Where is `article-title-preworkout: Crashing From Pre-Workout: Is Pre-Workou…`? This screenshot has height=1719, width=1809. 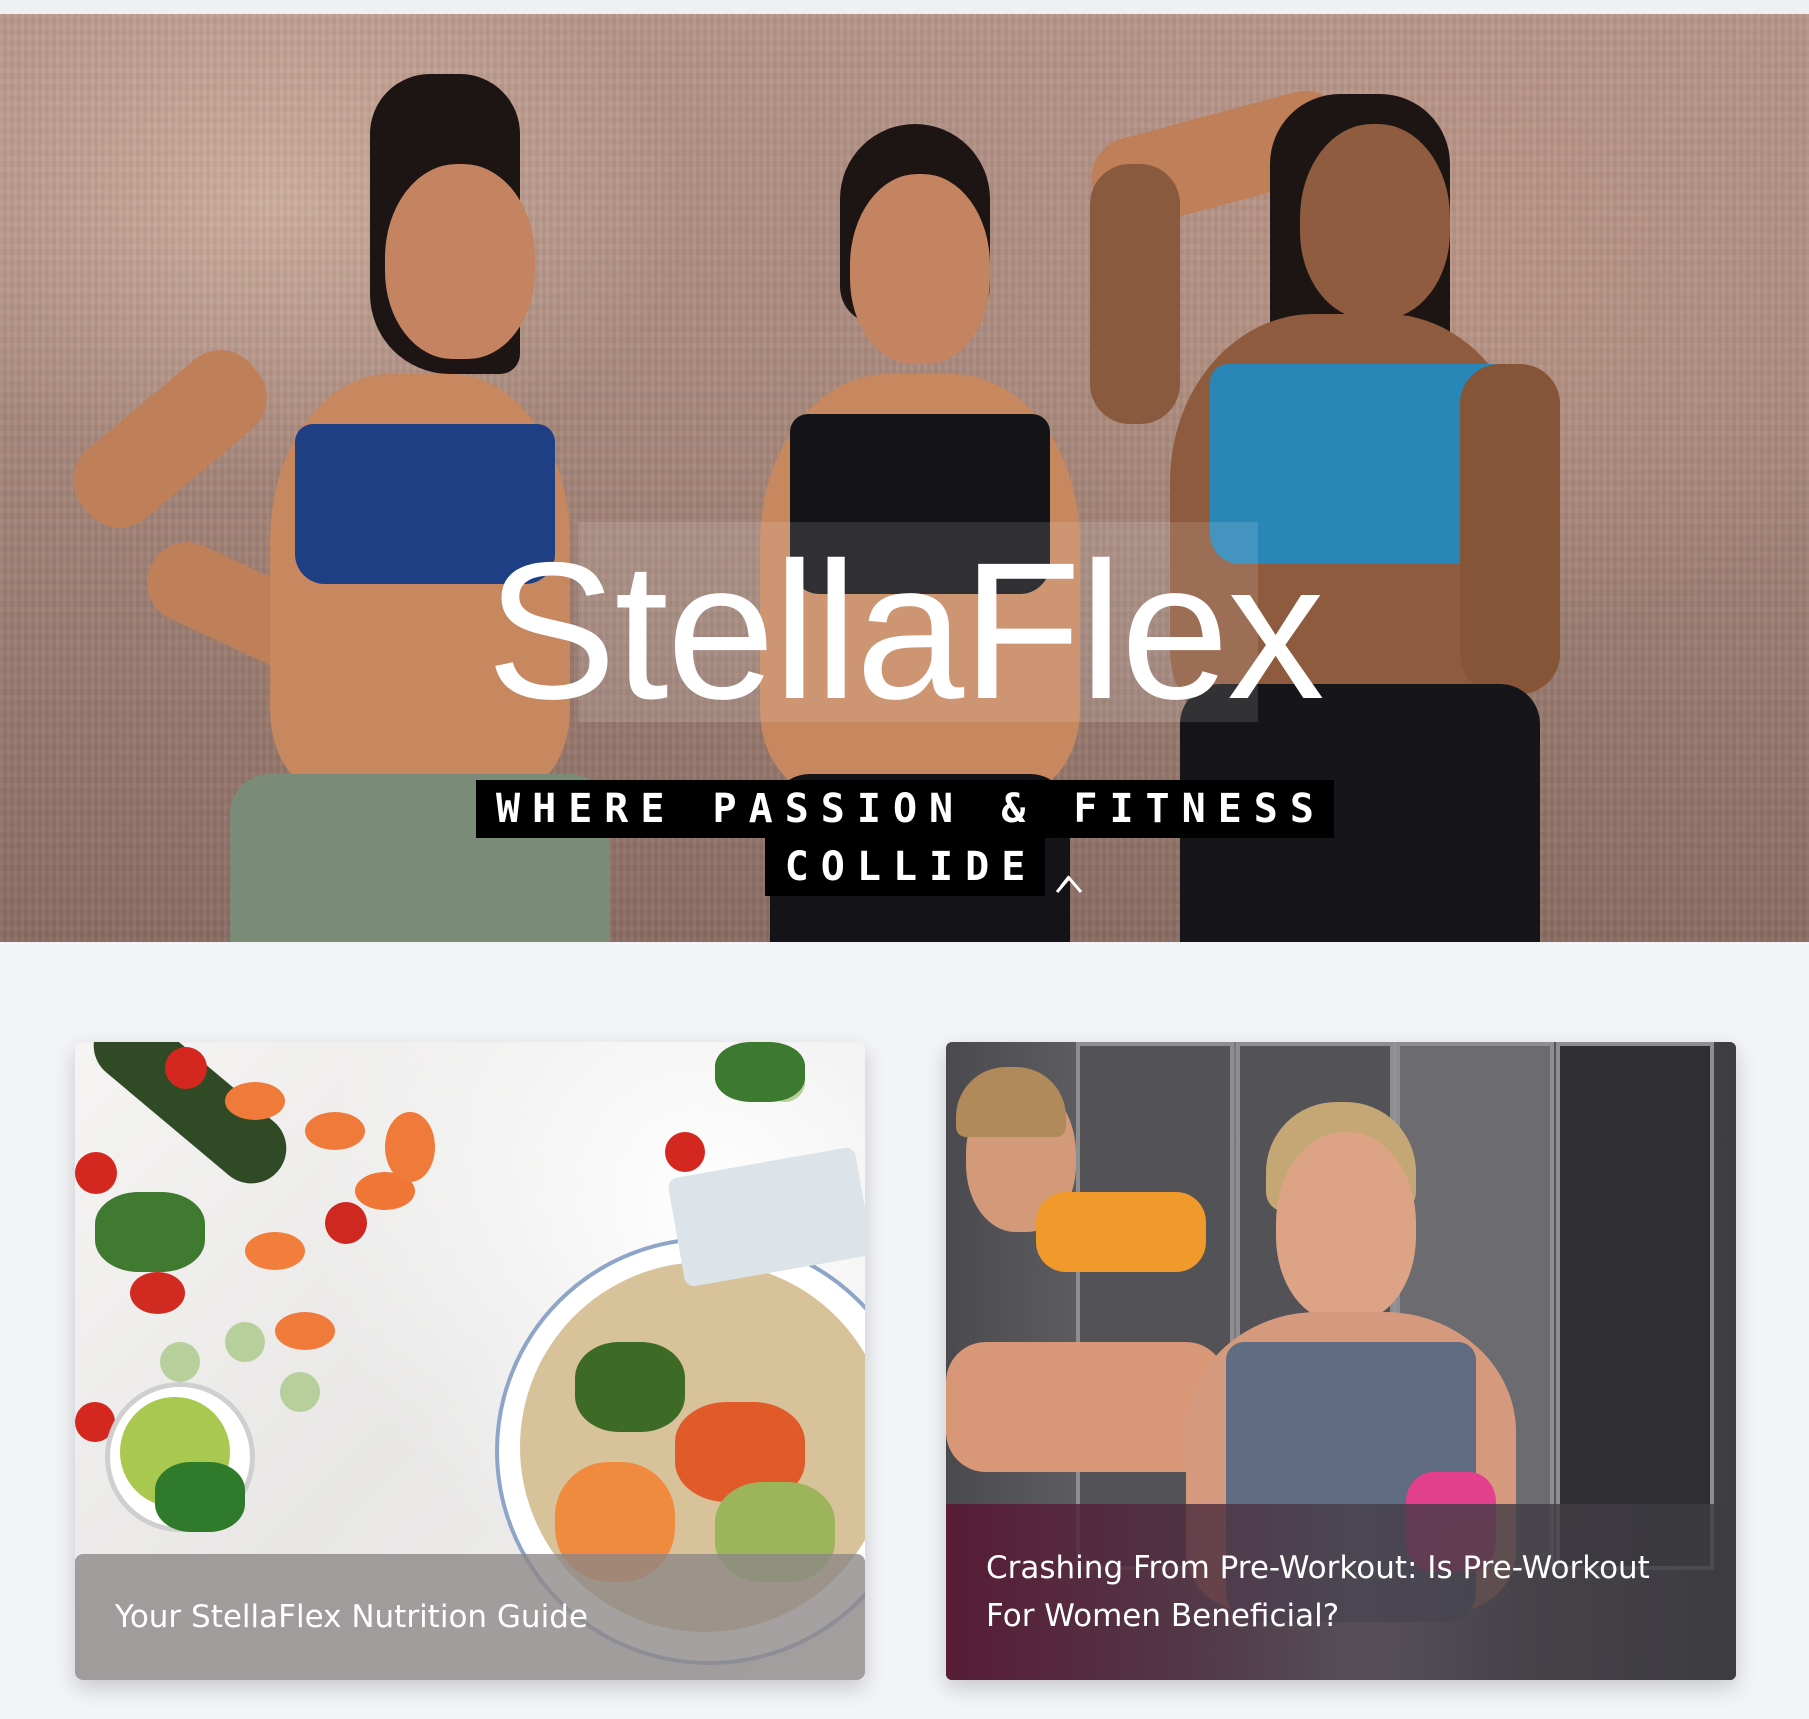 article-title-preworkout: Crashing From Pre-Workout: Is Pre-Workou… is located at coordinates (1318, 1592).